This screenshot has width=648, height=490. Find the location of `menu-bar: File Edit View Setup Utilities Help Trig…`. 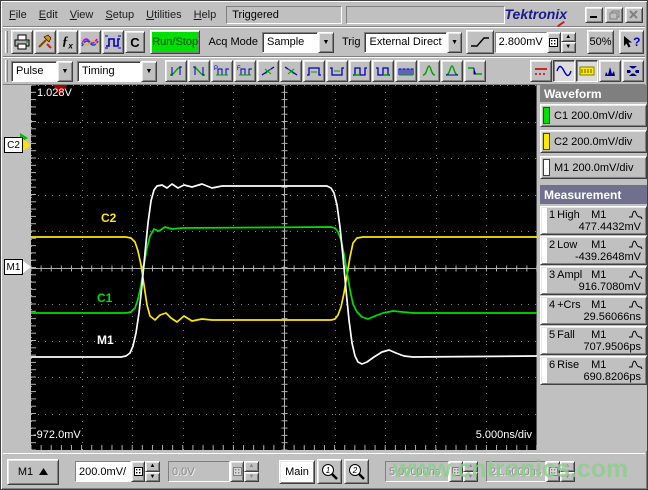

menu-bar: File Edit View Setup Utilities Help Trig… is located at coordinates (324, 15).